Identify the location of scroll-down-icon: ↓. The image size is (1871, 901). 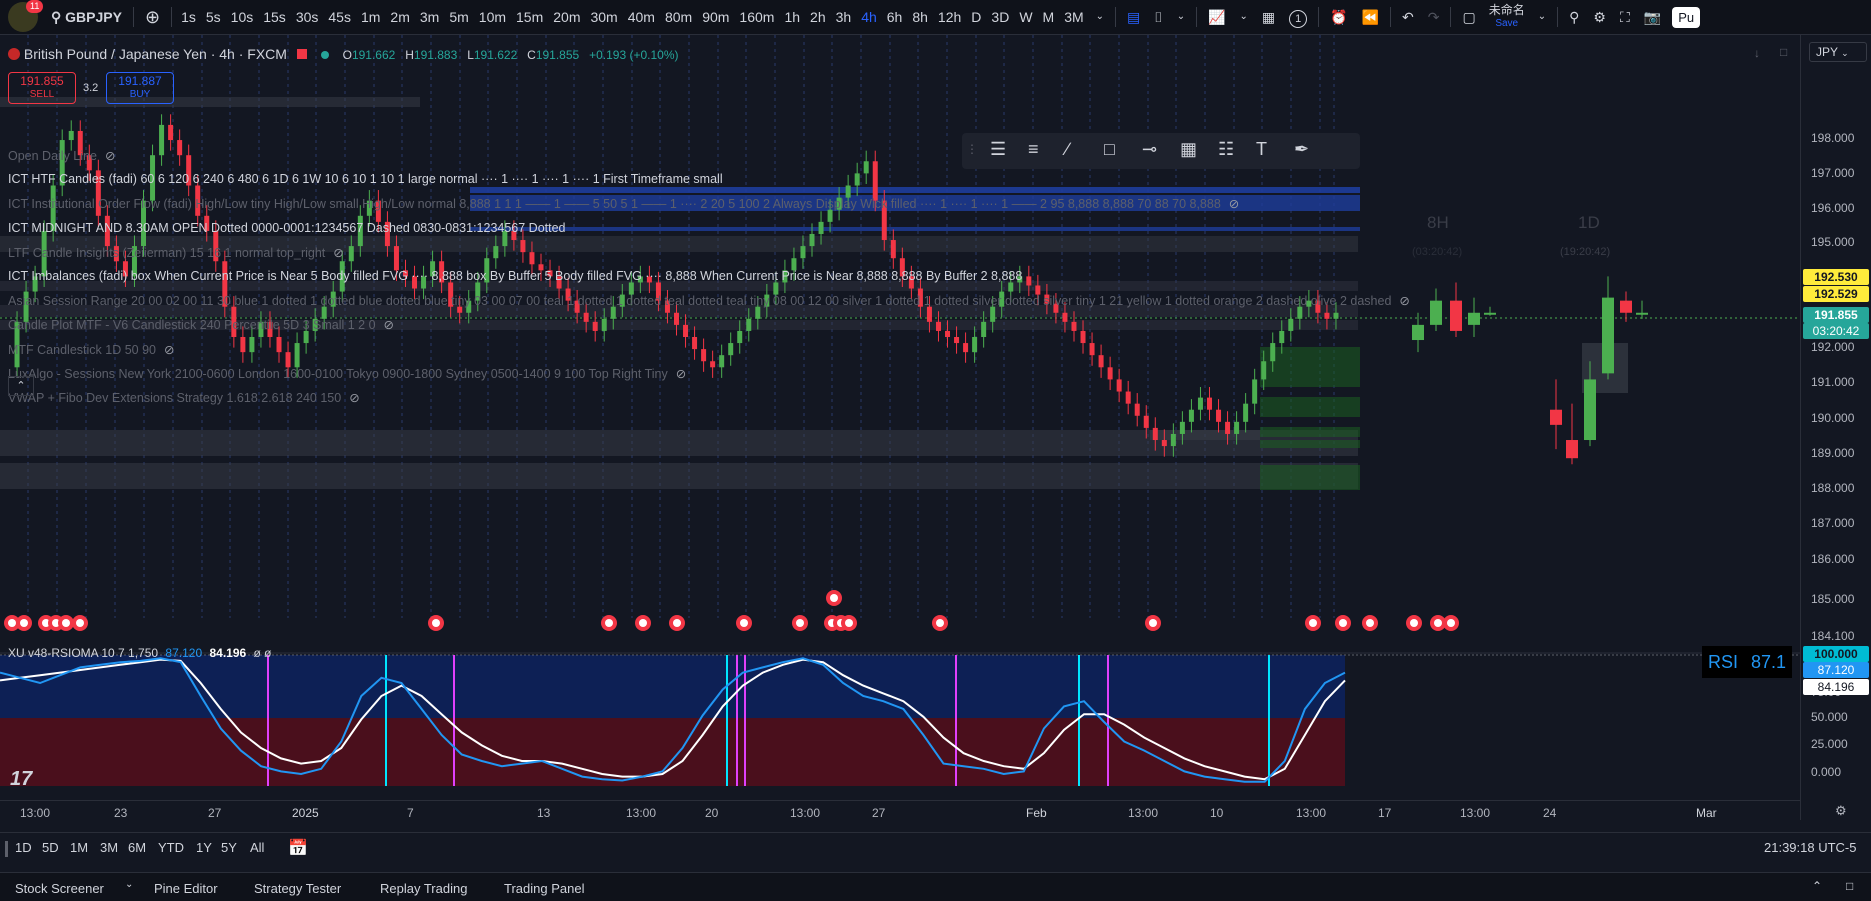
(1757, 53).